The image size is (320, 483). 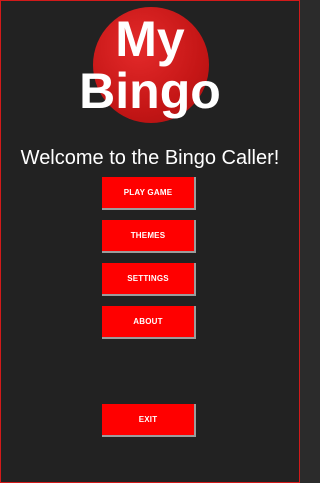 What do you see at coordinates (149, 322) in the screenshot?
I see `about-button: ABOUT` at bounding box center [149, 322].